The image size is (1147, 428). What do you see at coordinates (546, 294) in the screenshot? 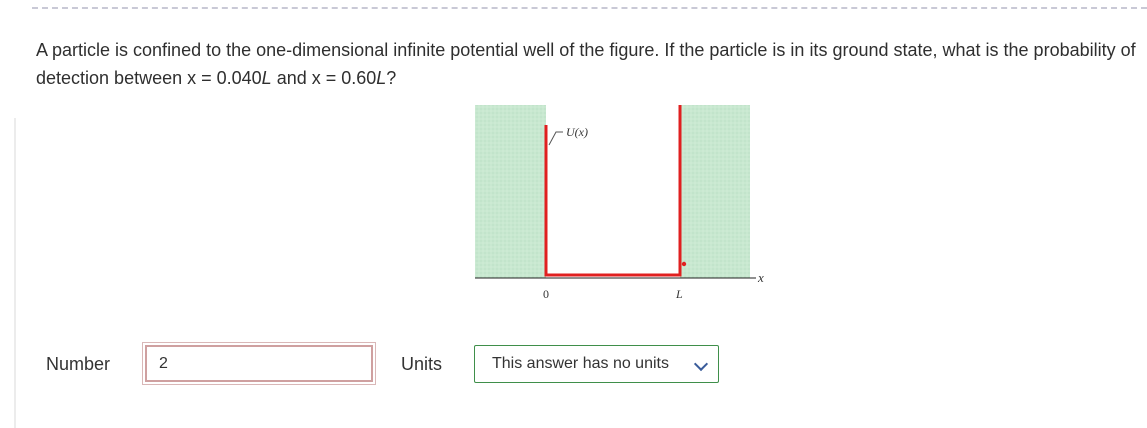
I see `origin-tick-label: 0` at bounding box center [546, 294].